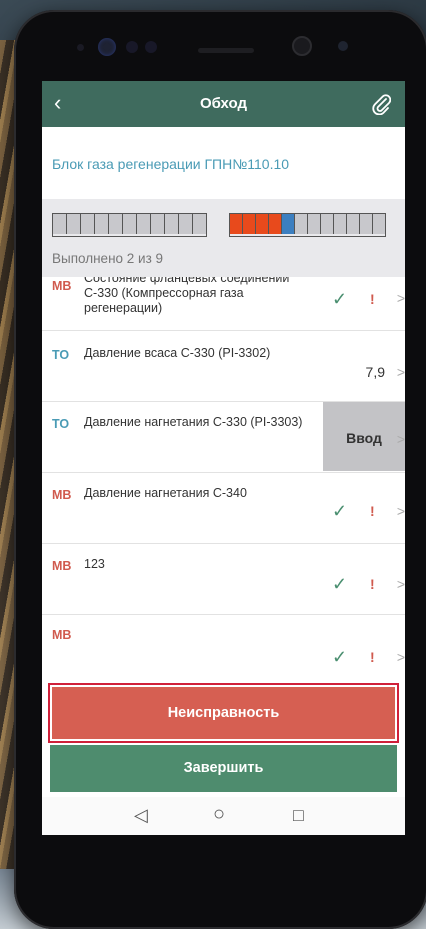 This screenshot has height=929, width=426. Describe the element at coordinates (171, 164) in the screenshot. I see `object-name: Блок газа регенерации ГПН№110.10` at that location.